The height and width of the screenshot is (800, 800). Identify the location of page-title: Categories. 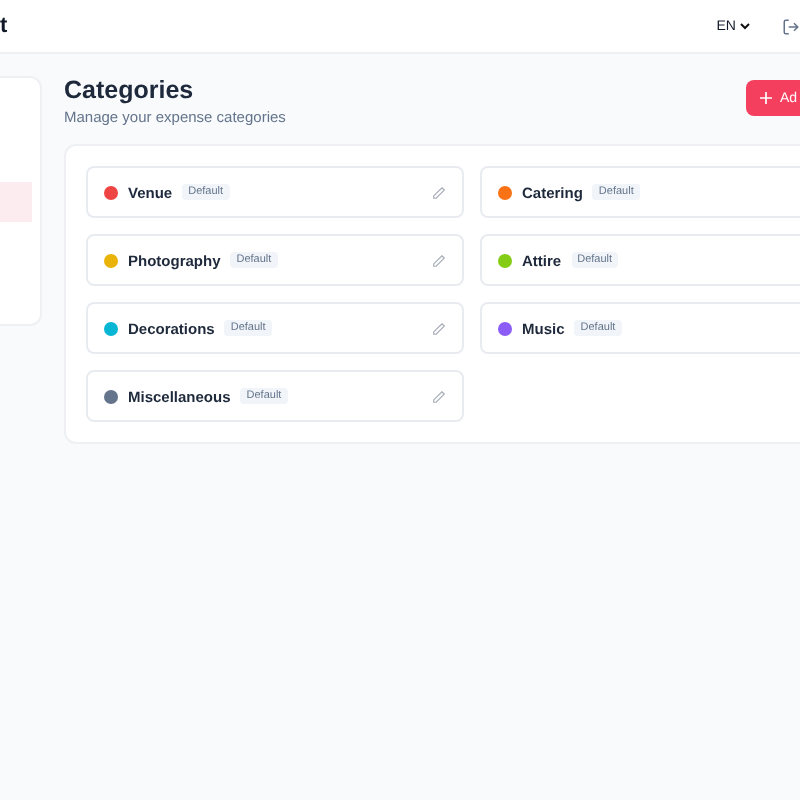
(130, 90).